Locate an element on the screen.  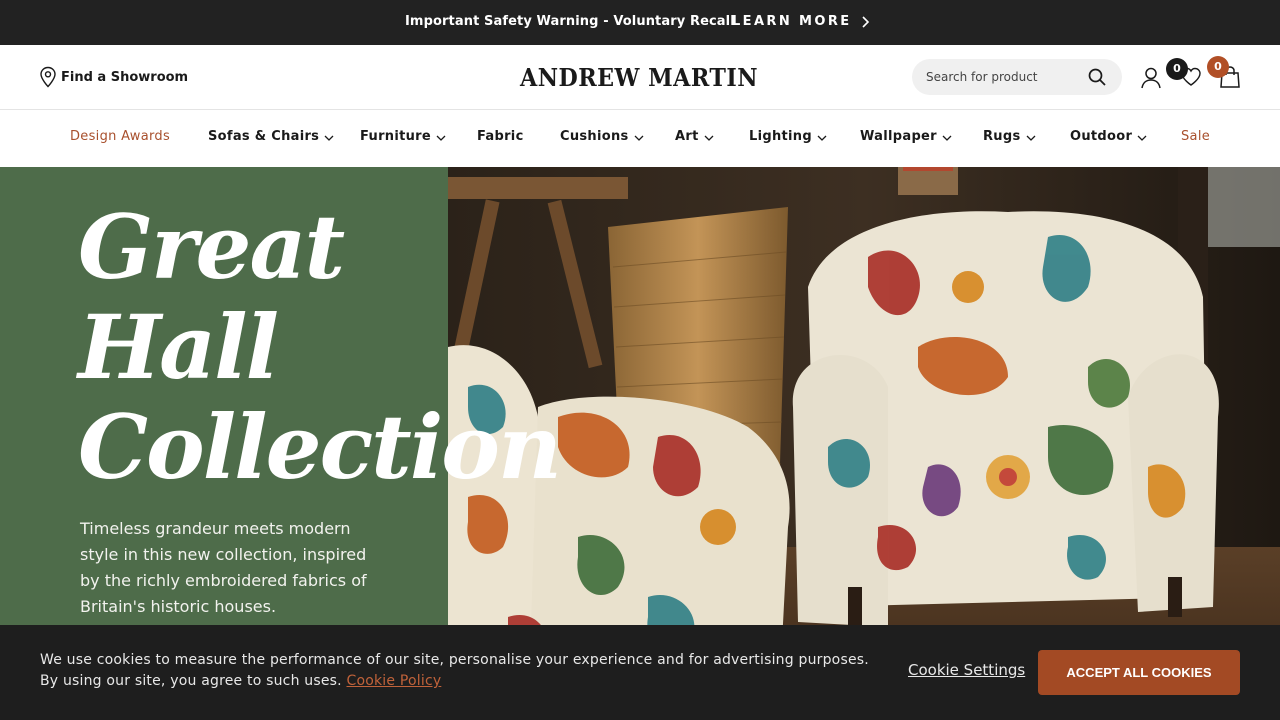
chevron-right-icon is located at coordinates (866, 22).